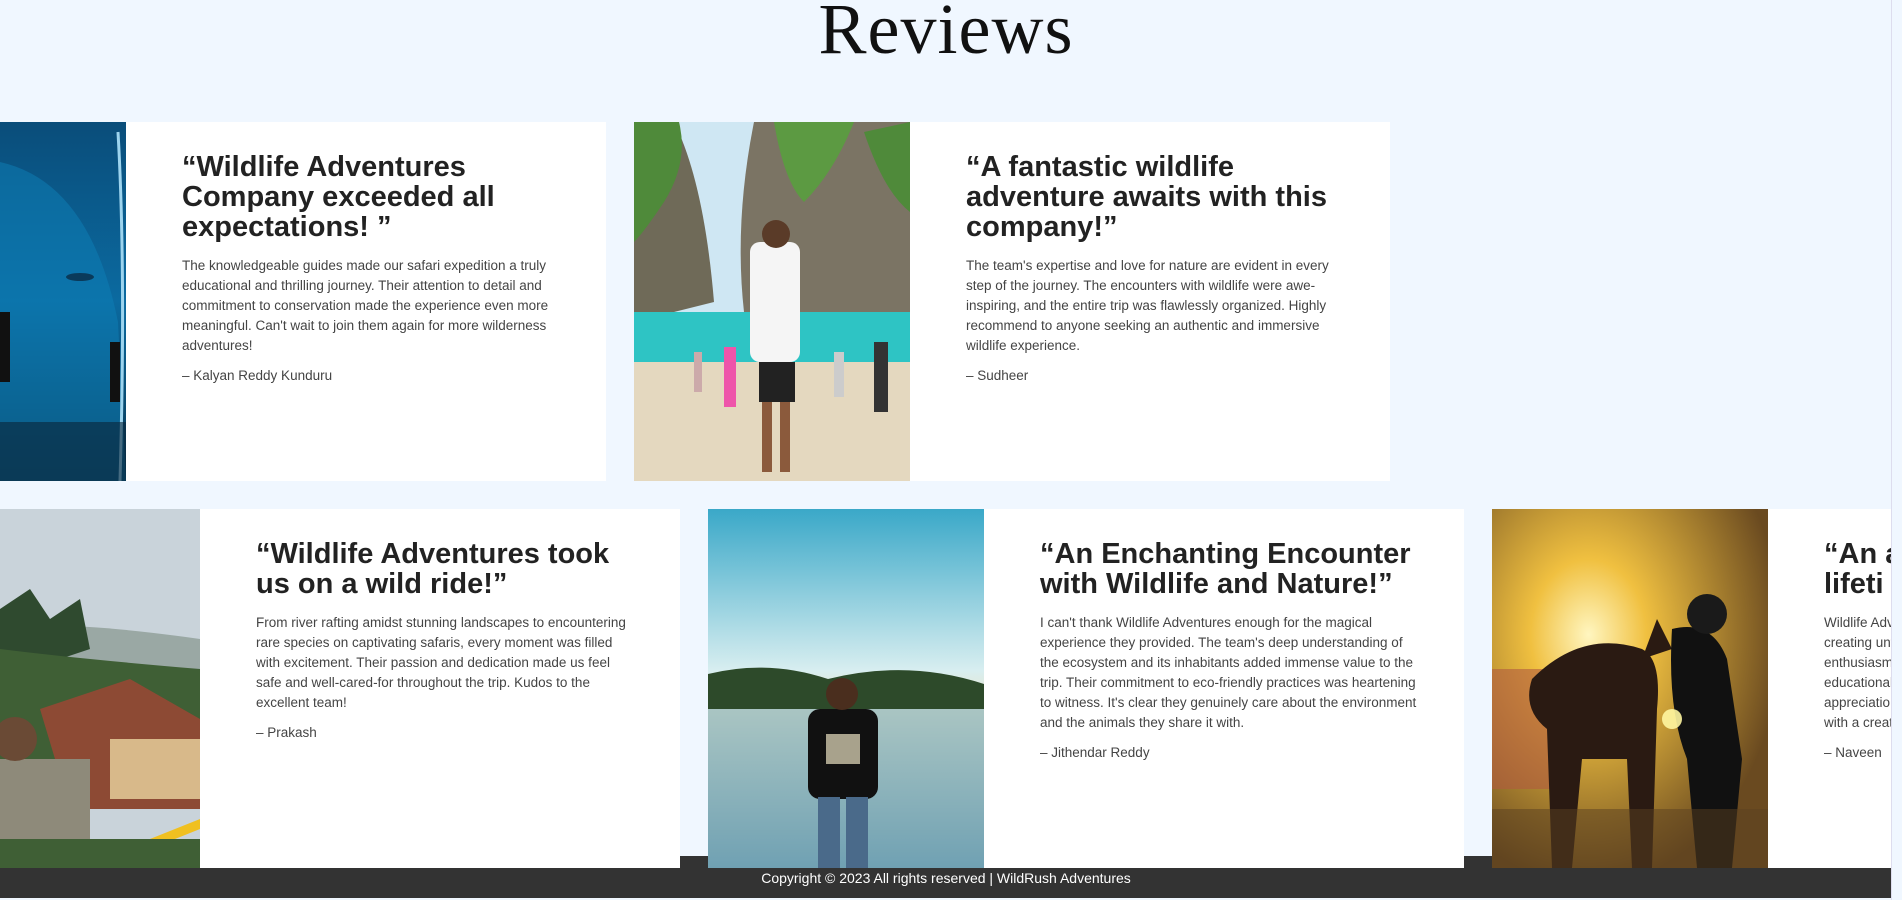 The height and width of the screenshot is (900, 1902). Describe the element at coordinates (1095, 752) in the screenshot. I see `review-author: – Jithendar Reddy` at that location.